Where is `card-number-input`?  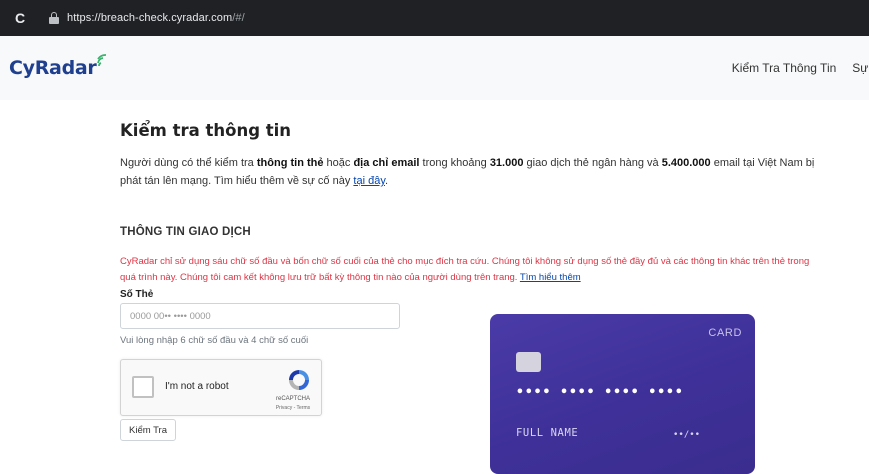 card-number-input is located at coordinates (260, 316).